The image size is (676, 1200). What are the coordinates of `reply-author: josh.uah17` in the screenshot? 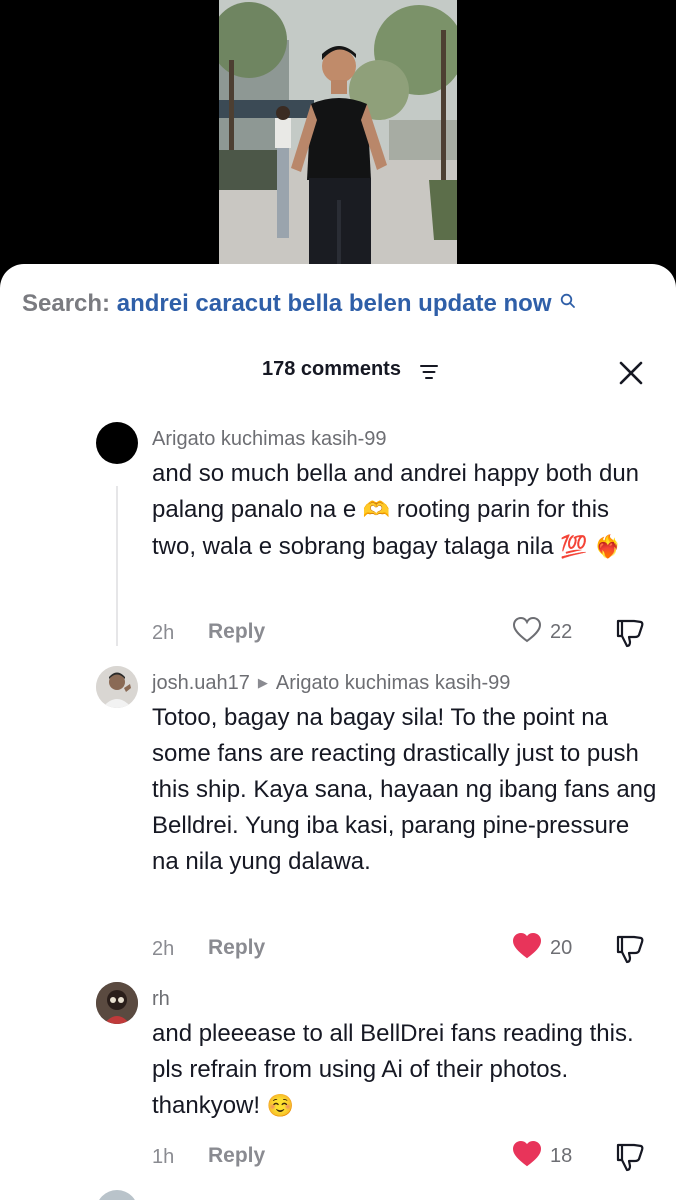 It's located at (201, 683).